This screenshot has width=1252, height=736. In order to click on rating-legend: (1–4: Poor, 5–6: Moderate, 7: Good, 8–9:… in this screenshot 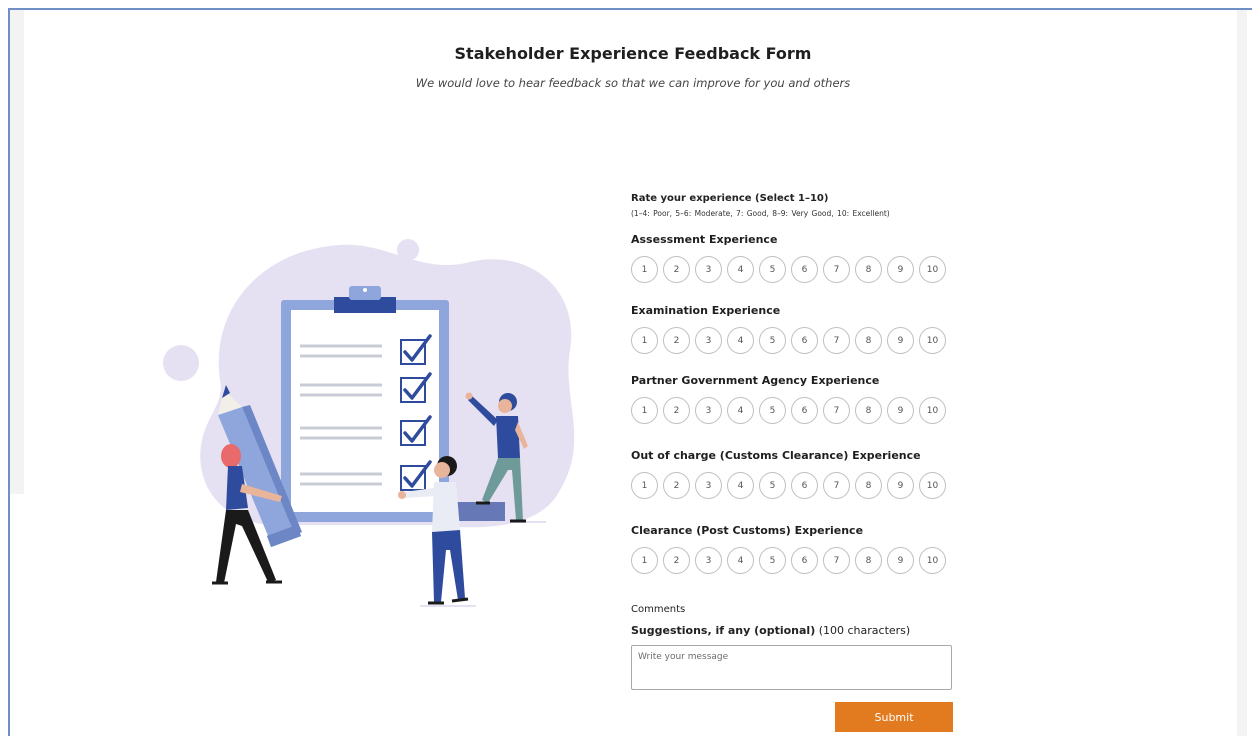, I will do `click(760, 213)`.